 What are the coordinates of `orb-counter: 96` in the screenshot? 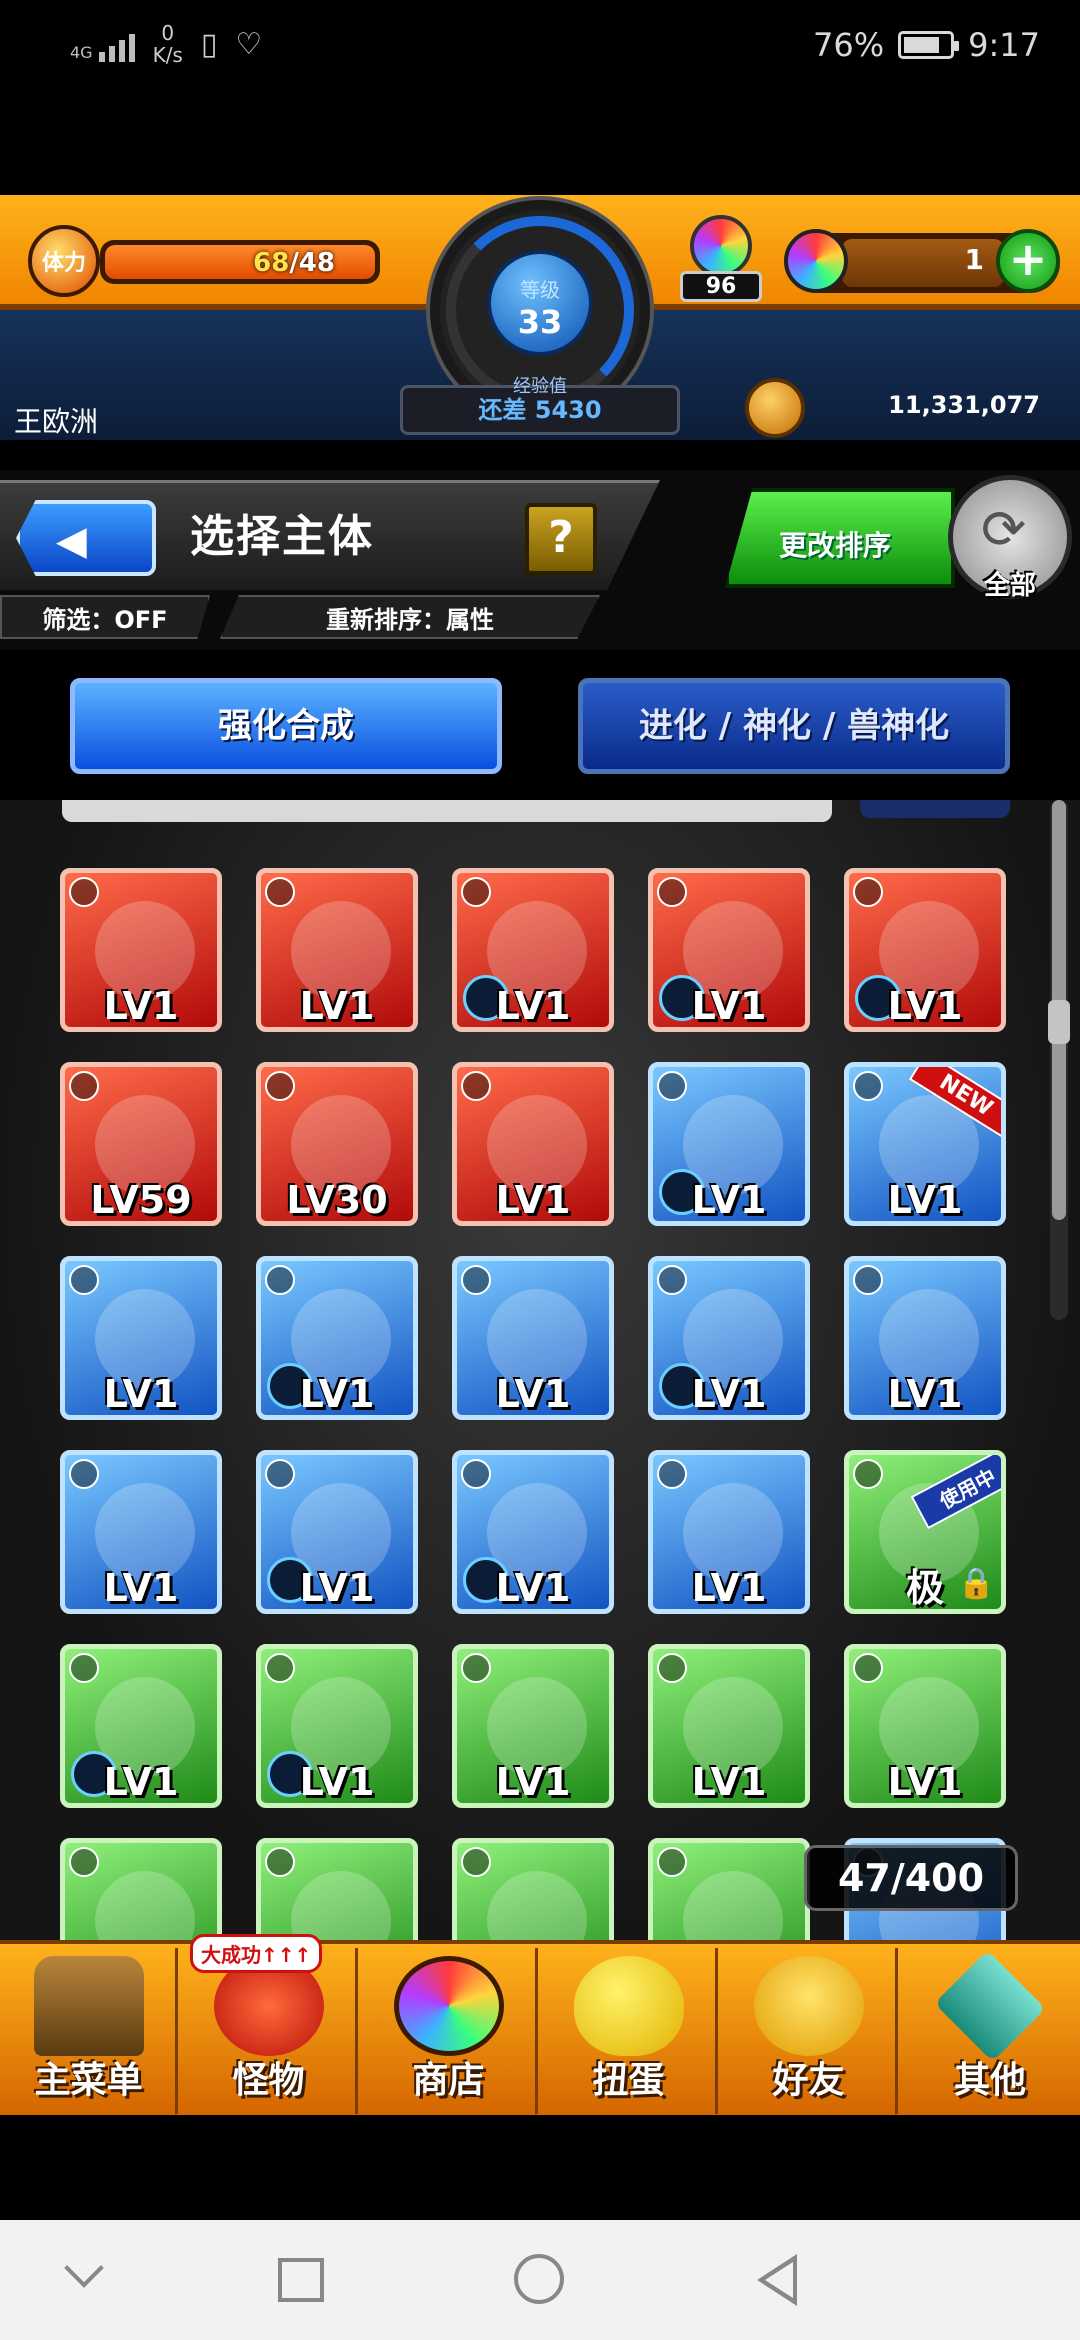 It's located at (721, 261).